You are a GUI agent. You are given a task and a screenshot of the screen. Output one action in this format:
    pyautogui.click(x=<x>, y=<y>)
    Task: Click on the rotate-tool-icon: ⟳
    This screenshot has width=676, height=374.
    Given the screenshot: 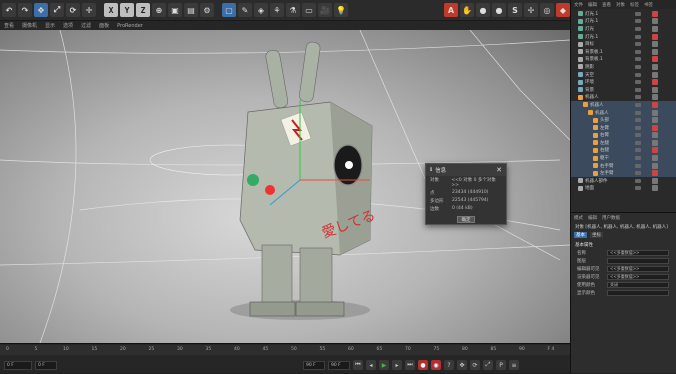 What is the action you would take?
    pyautogui.click(x=73, y=10)
    